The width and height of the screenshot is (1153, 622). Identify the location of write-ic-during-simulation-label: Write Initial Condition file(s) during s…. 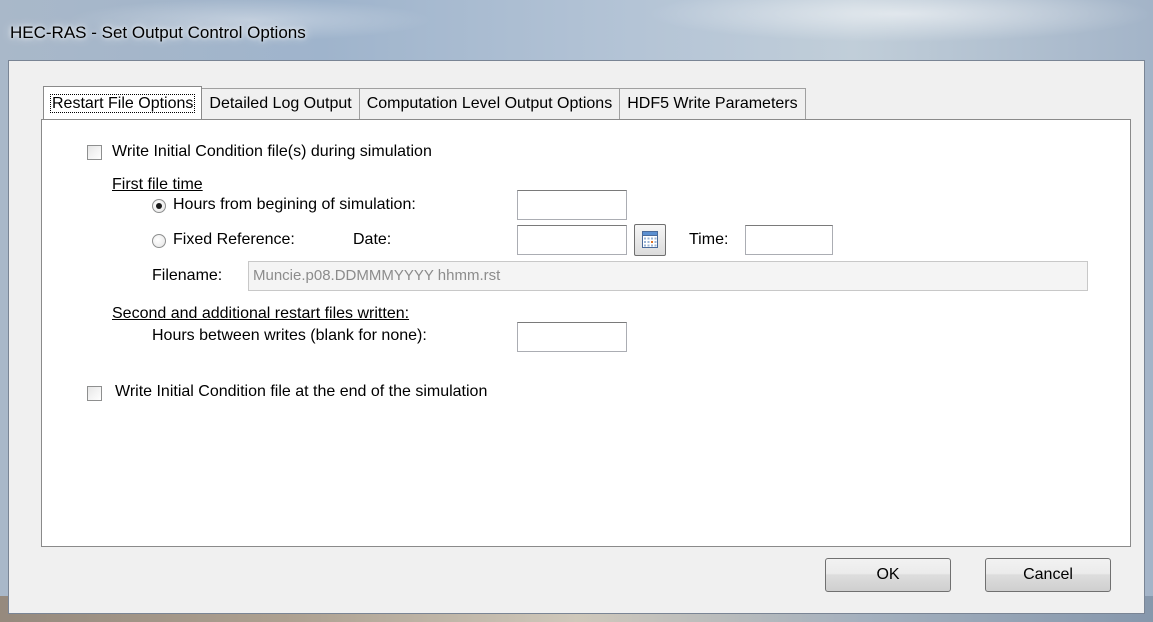
(272, 151).